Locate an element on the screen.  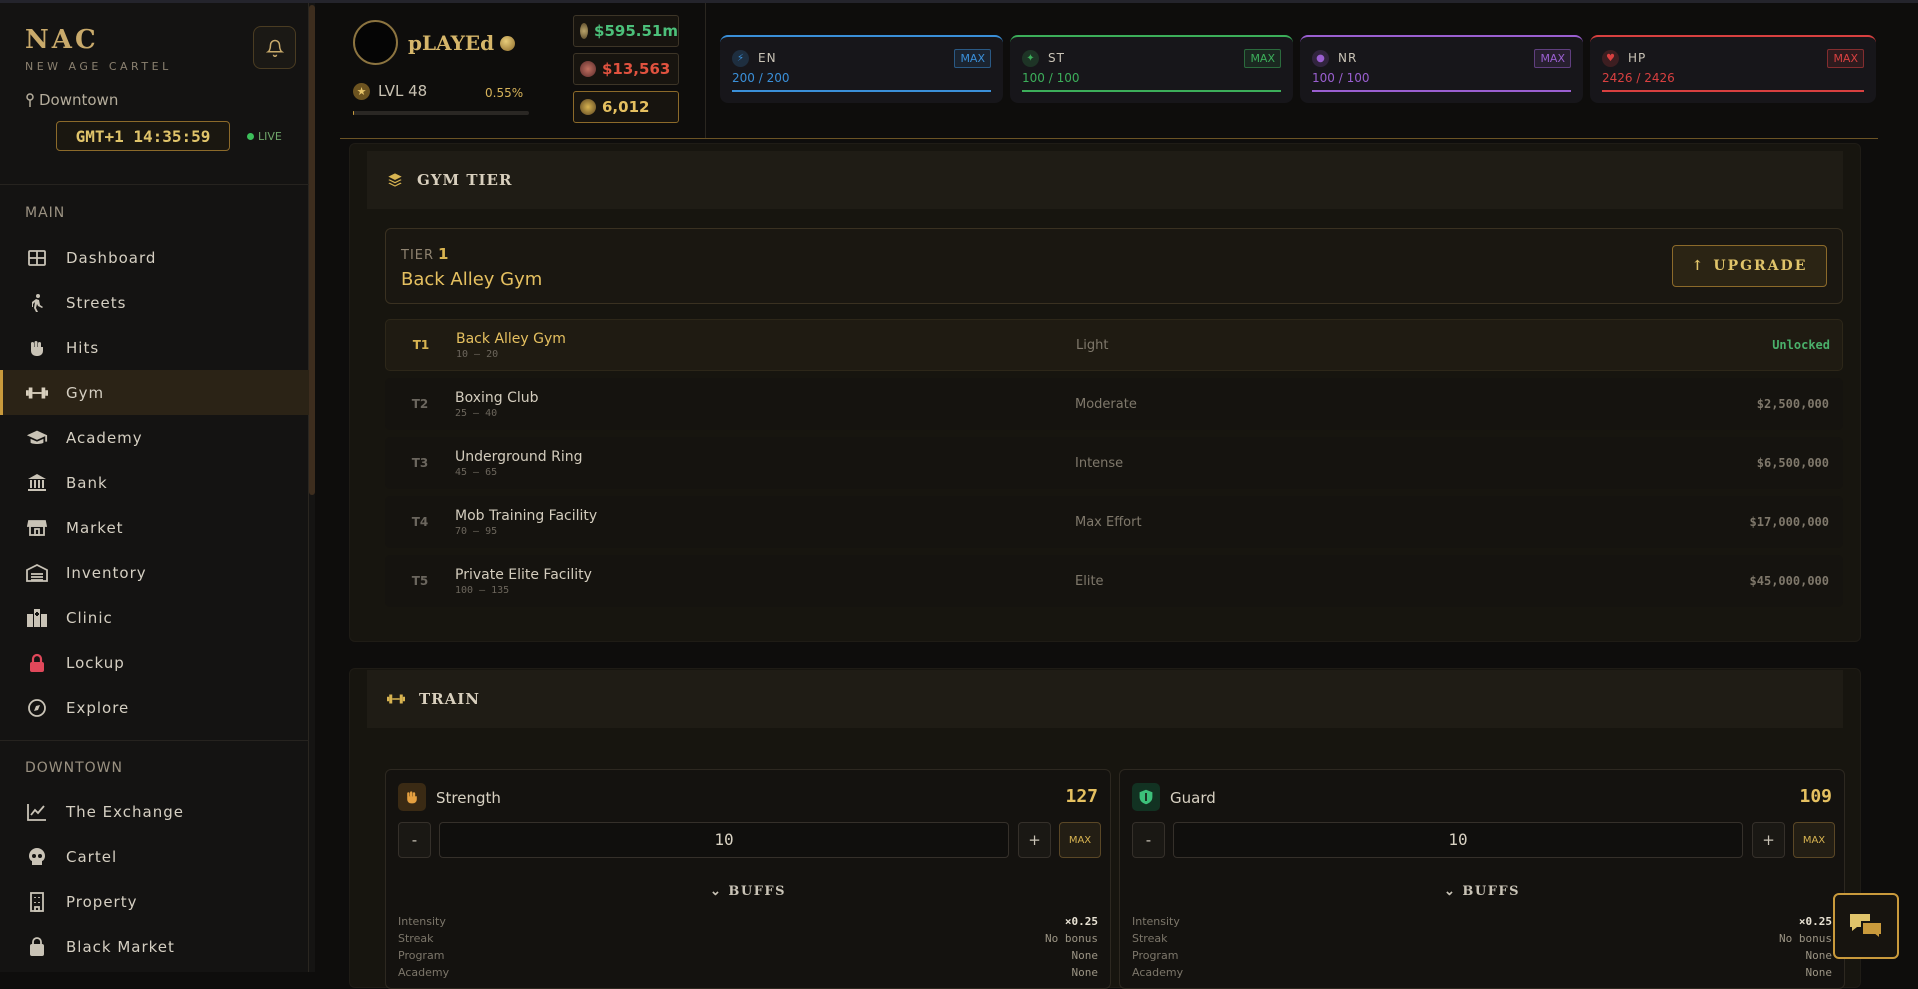
gym-tier-title: GYM TIER is located at coordinates (465, 180).